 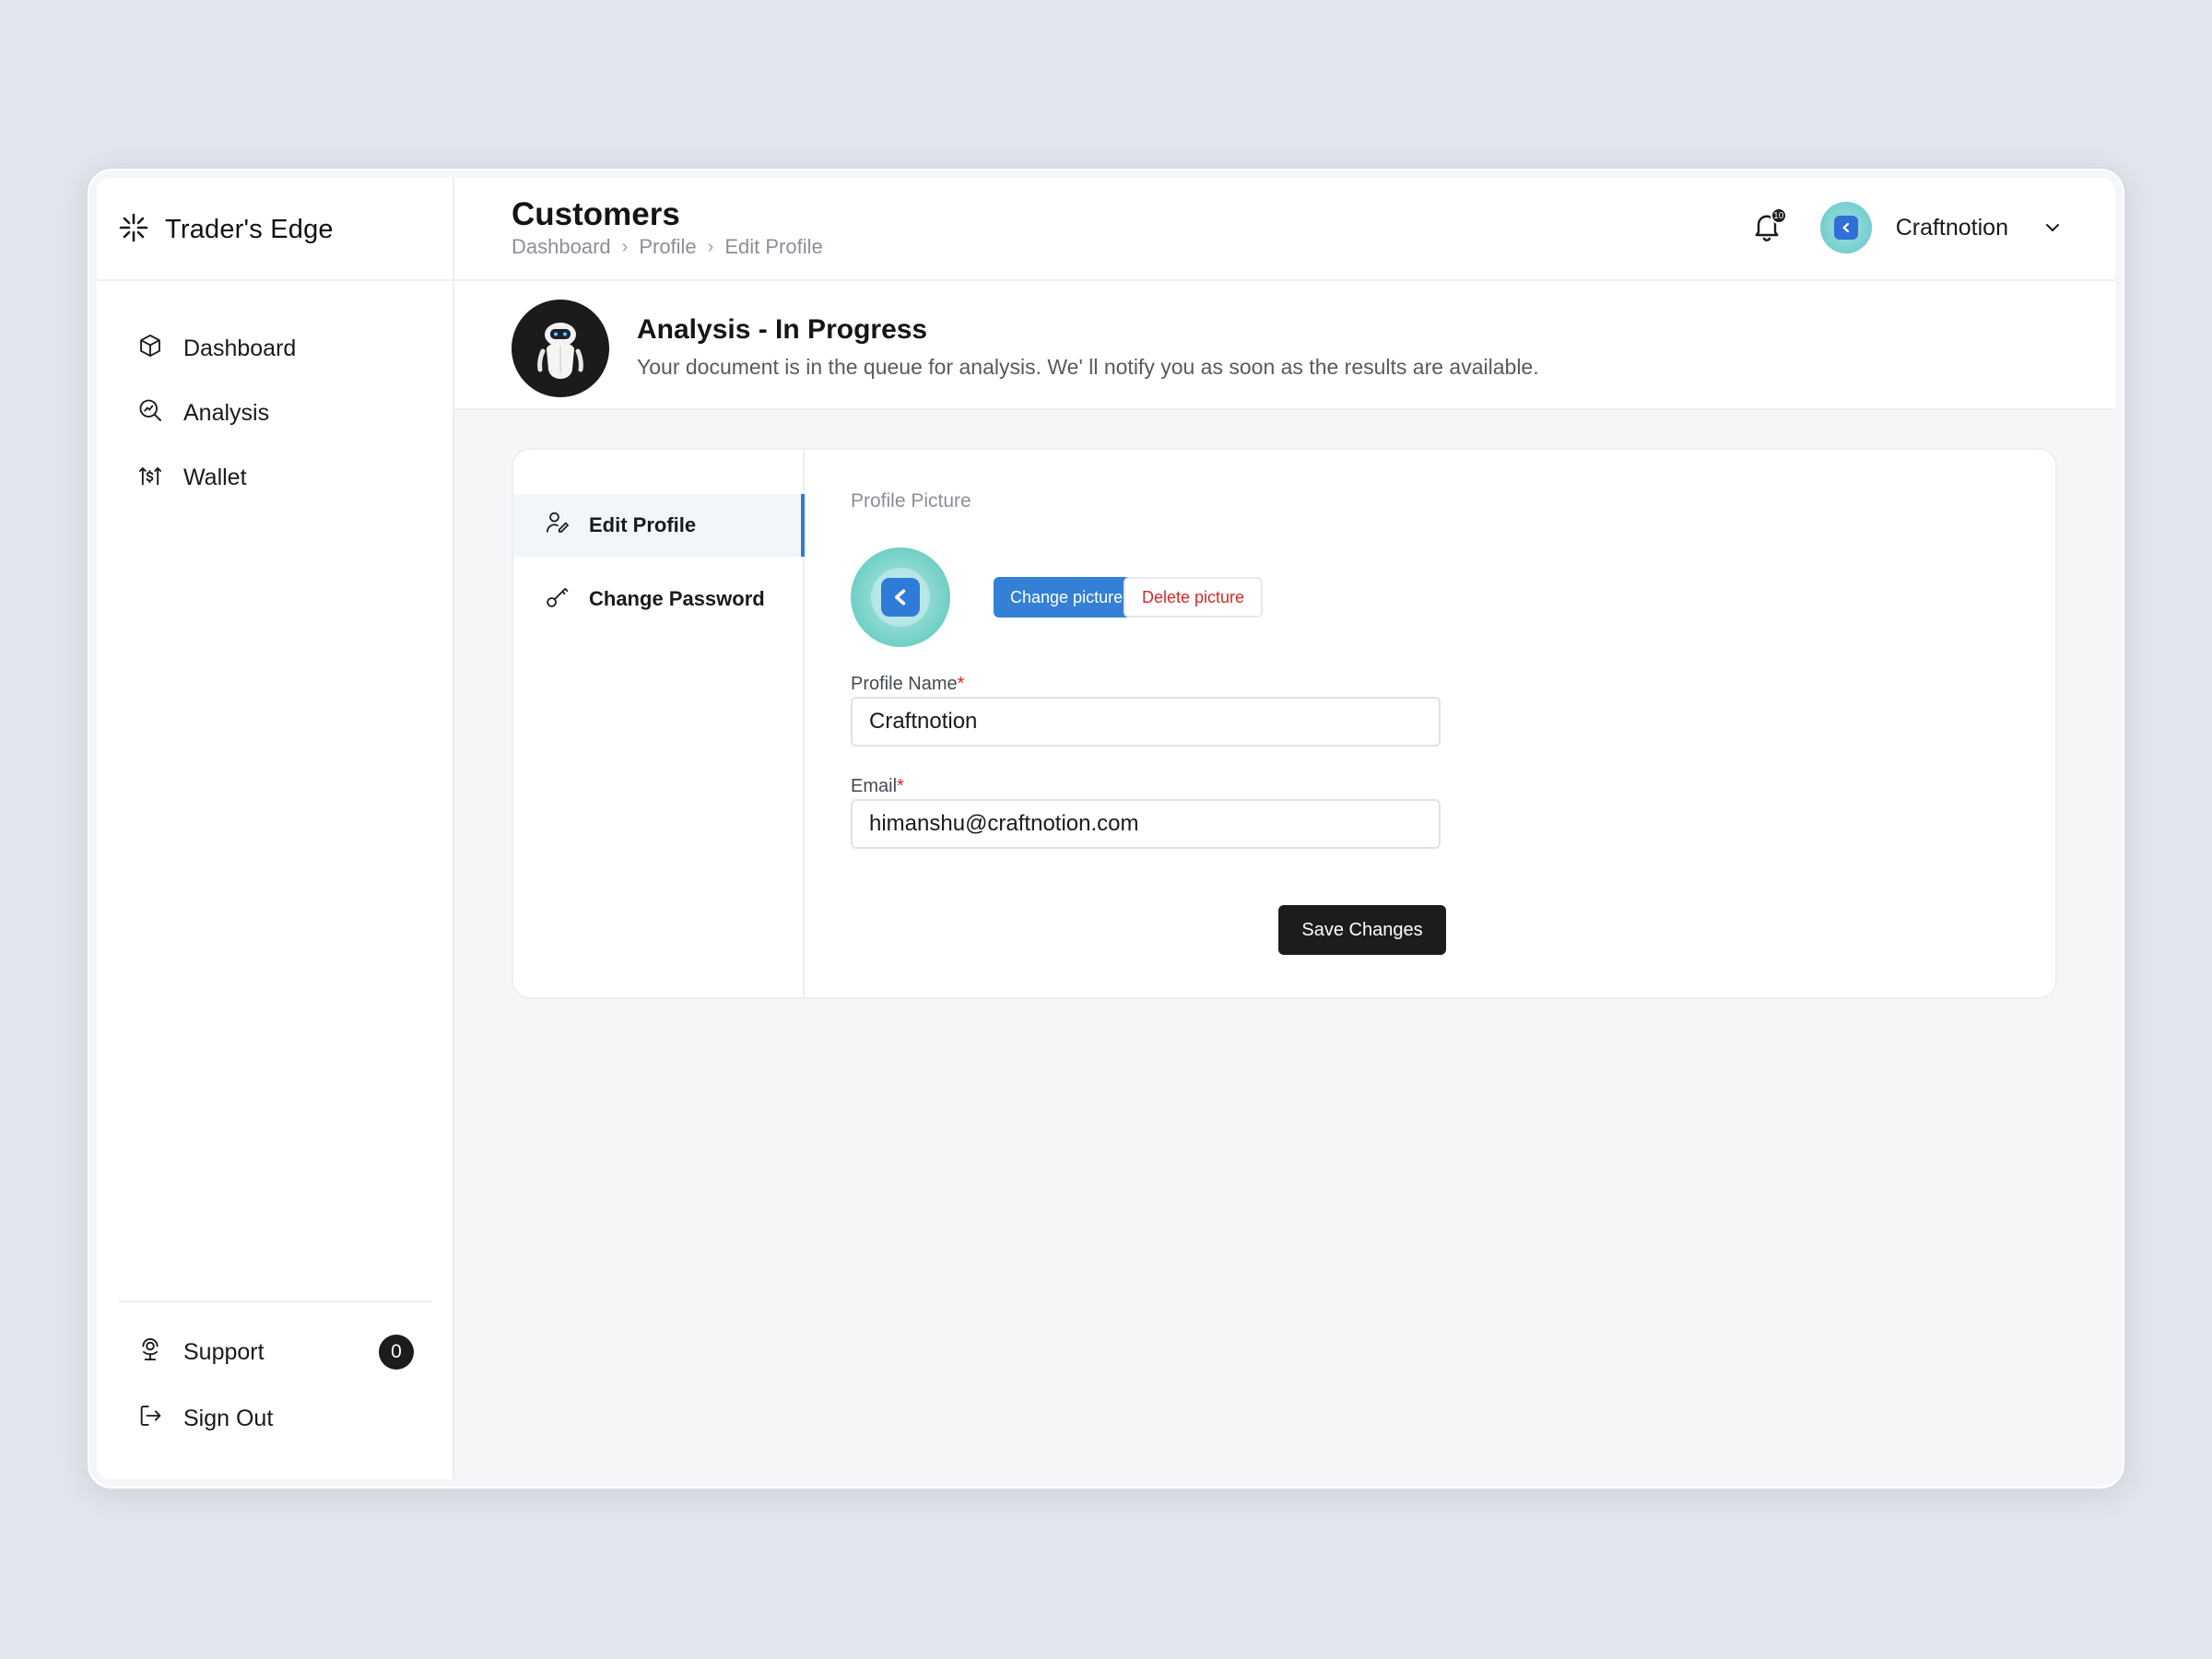 I want to click on field-value: himanshu@craftnotion.com, so click(x=1004, y=823).